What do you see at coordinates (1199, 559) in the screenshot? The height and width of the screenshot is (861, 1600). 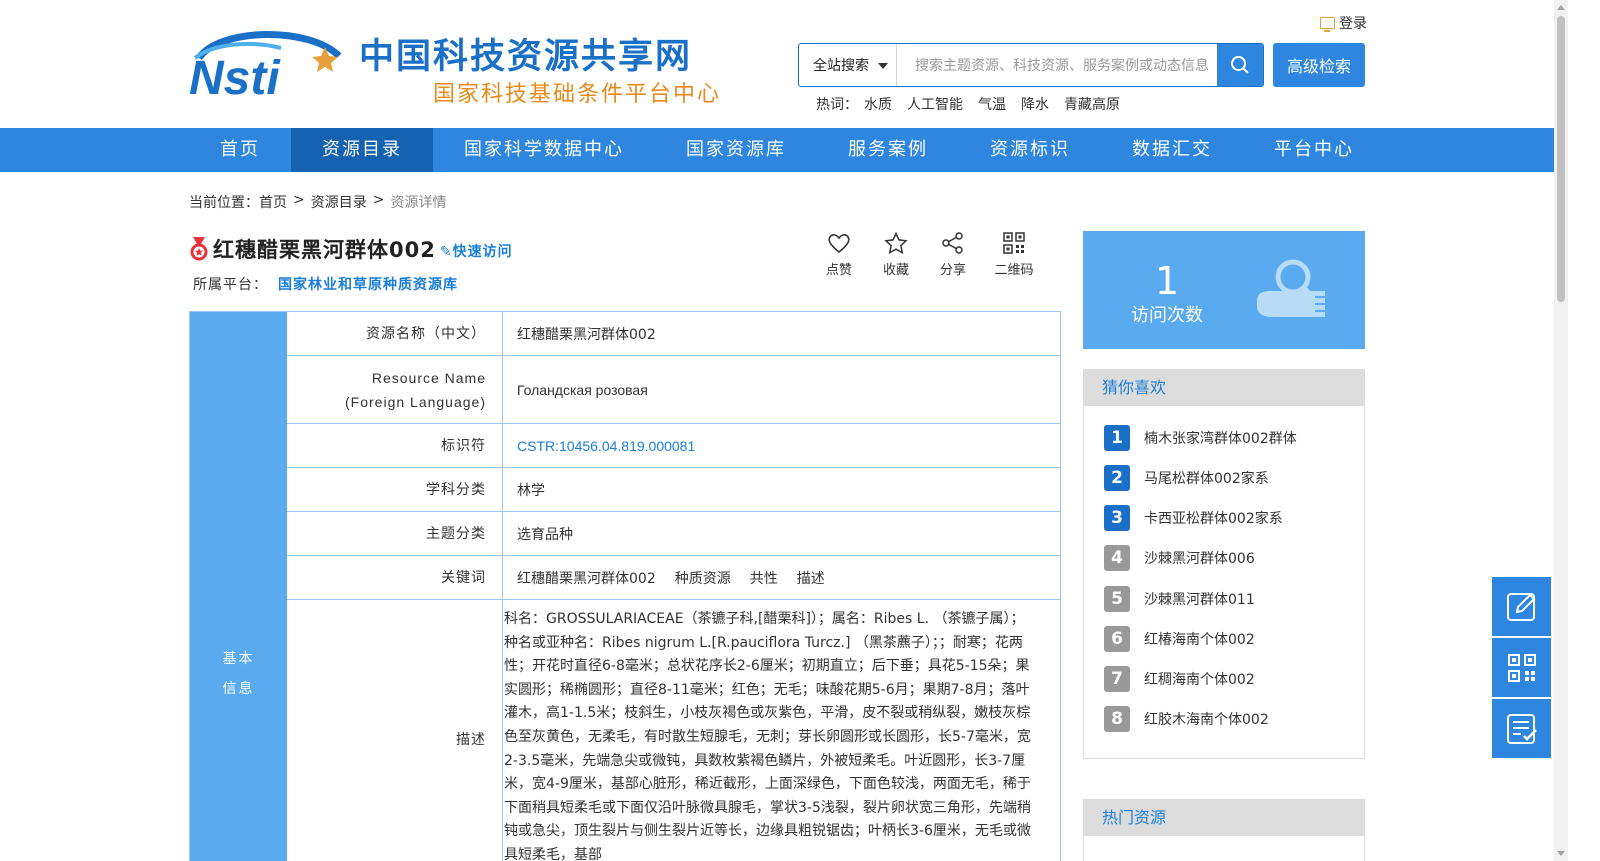 I see `recommend-item-label: 沙棘黑河群体006` at bounding box center [1199, 559].